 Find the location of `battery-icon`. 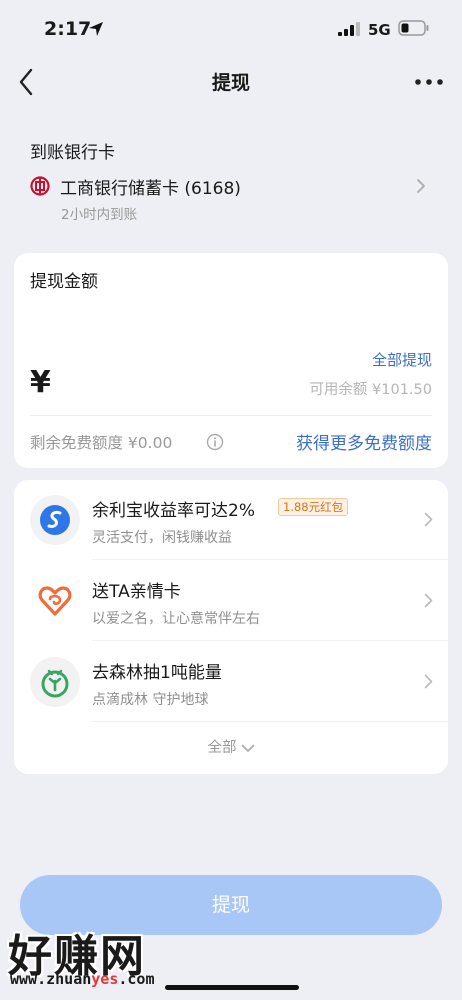

battery-icon is located at coordinates (413, 28).